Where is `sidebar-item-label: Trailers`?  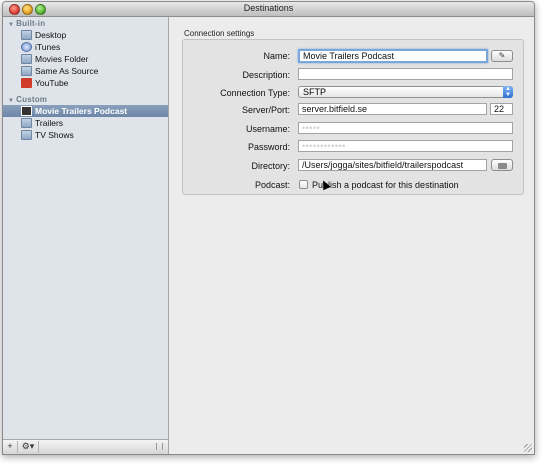
sidebar-item-label: Trailers is located at coordinates (49, 123).